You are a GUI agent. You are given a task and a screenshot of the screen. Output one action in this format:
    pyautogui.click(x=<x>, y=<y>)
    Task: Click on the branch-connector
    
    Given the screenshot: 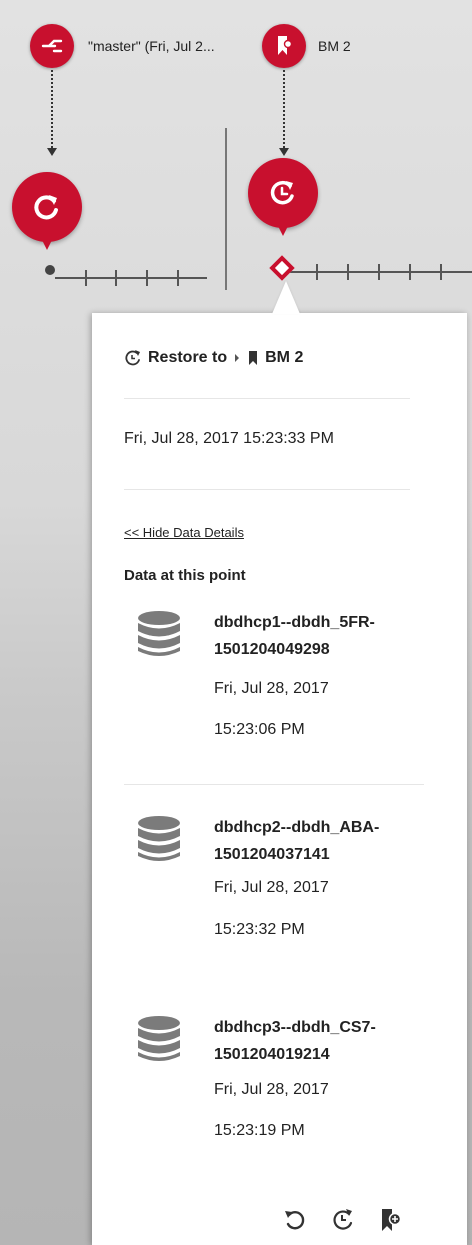 What is the action you would take?
    pyautogui.click(x=52, y=109)
    